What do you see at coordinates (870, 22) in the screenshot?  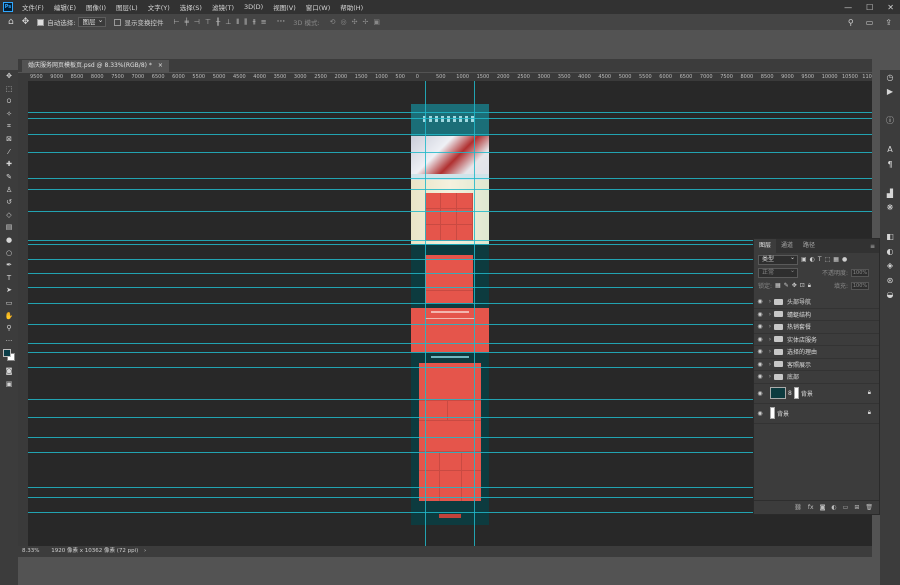 I see `workspace-icon: ▭` at bounding box center [870, 22].